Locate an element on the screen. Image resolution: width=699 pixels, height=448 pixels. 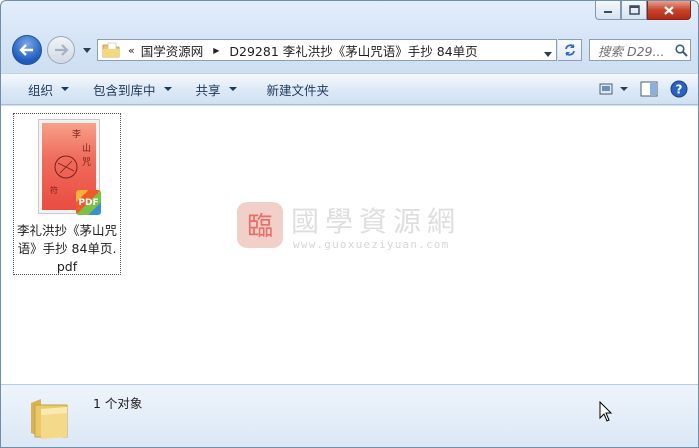
organize-label: 组织 is located at coordinates (41, 90).